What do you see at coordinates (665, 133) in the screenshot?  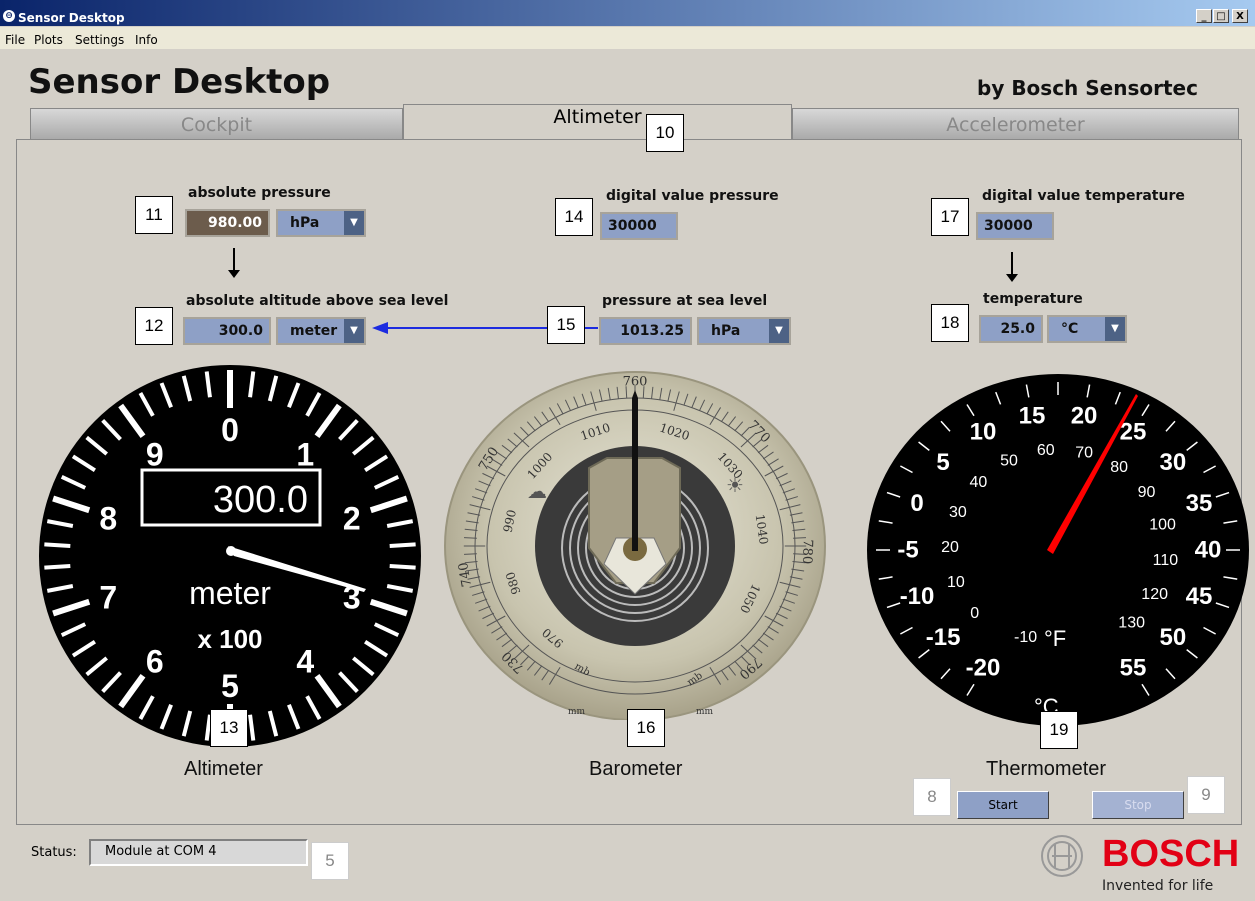 I see `callout-10: 10` at bounding box center [665, 133].